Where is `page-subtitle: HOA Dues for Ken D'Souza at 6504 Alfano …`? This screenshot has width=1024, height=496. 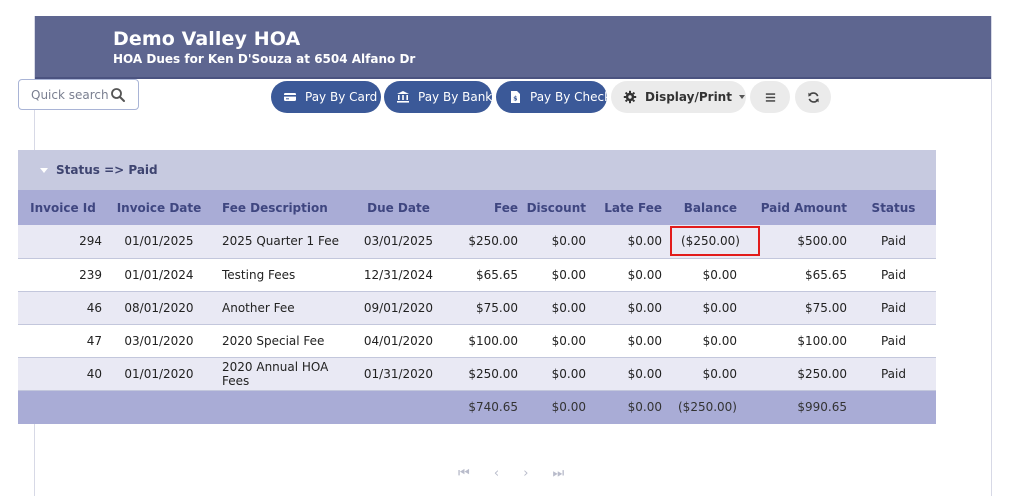
page-subtitle: HOA Dues for Ken D'Souza at 6504 Alfano … is located at coordinates (264, 59).